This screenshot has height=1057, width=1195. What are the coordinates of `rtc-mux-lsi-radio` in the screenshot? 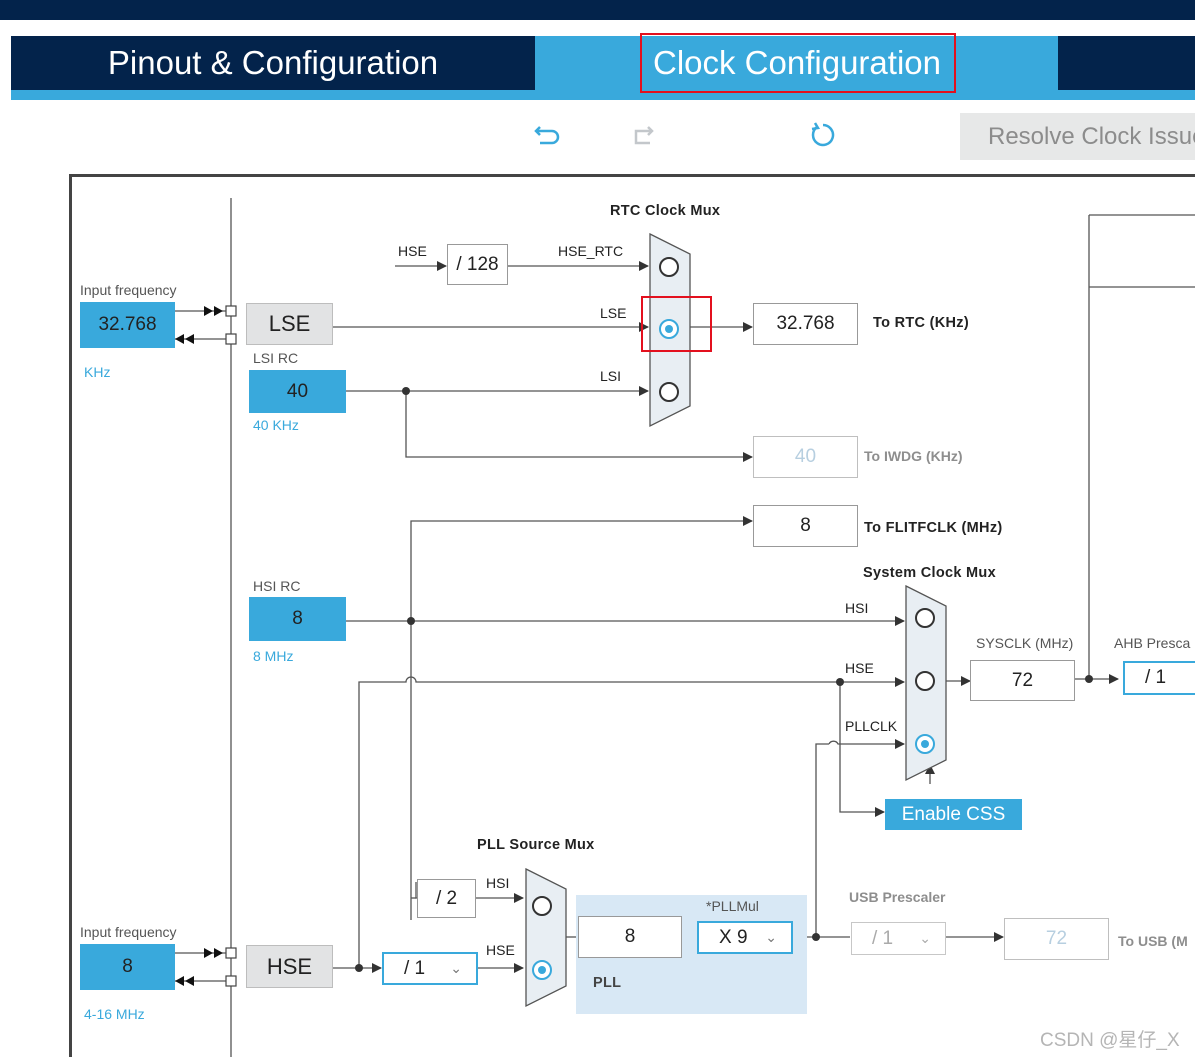 It's located at (669, 392).